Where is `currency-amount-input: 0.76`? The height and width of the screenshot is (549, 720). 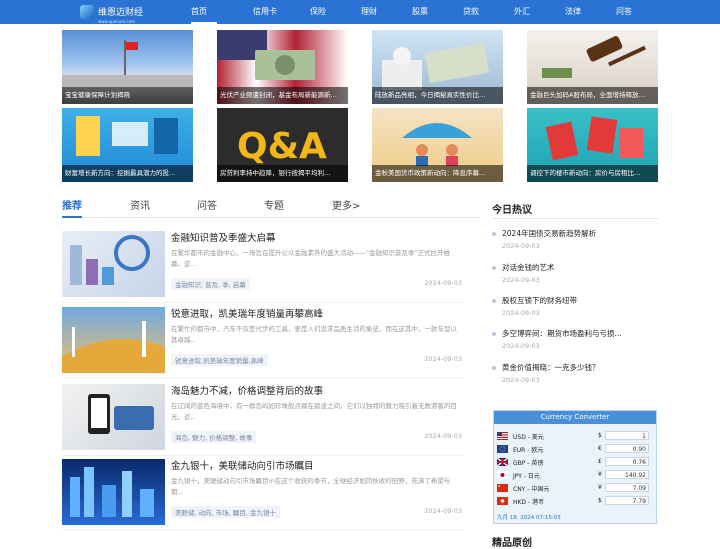 currency-amount-input: 0.76 is located at coordinates (627, 461).